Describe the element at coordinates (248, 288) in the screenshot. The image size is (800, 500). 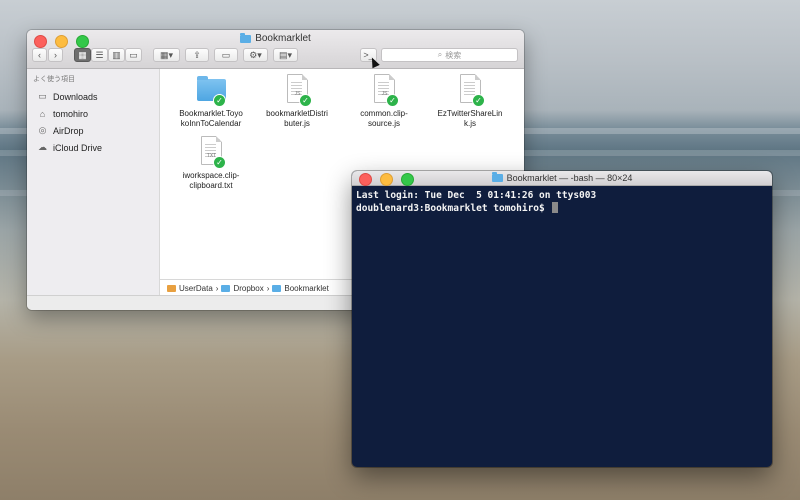
I see `path-crumb-dropbox: Dropbox` at that location.